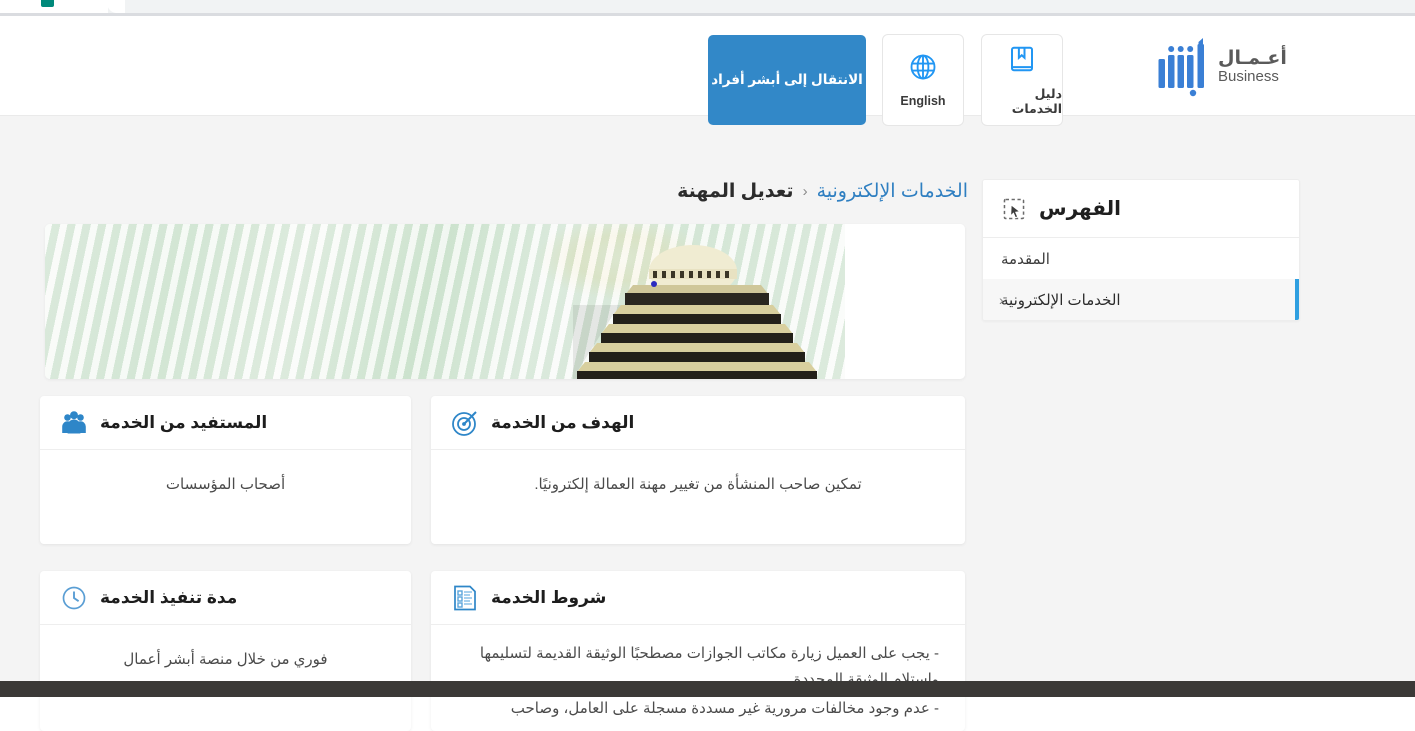 This screenshot has width=1415, height=731. I want to click on tab-favicon-icon, so click(47, 3).